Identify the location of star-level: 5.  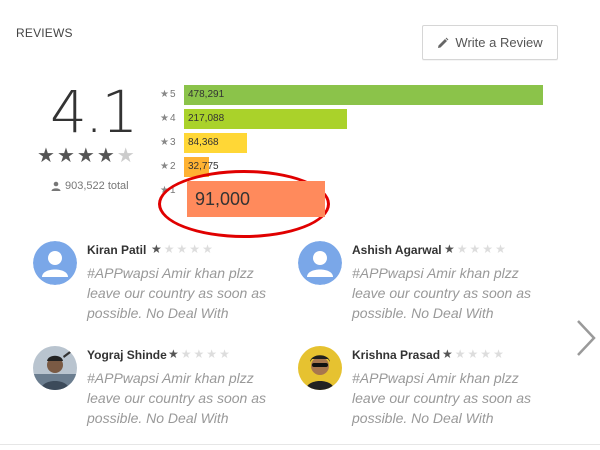
(172, 94).